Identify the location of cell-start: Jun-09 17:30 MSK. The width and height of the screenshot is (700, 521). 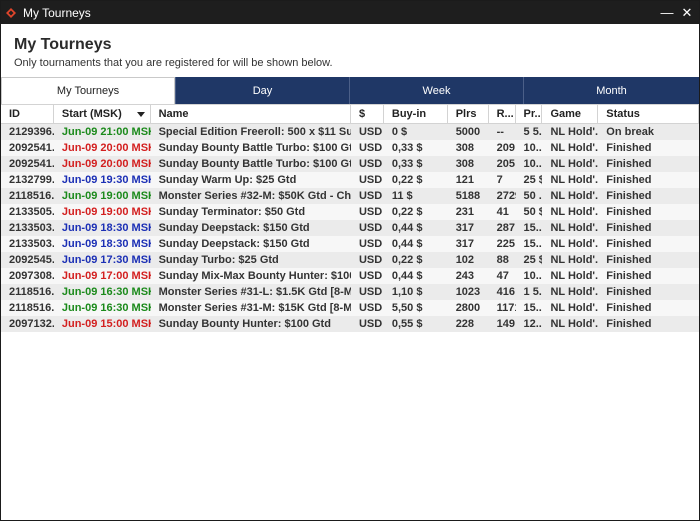
(106, 260).